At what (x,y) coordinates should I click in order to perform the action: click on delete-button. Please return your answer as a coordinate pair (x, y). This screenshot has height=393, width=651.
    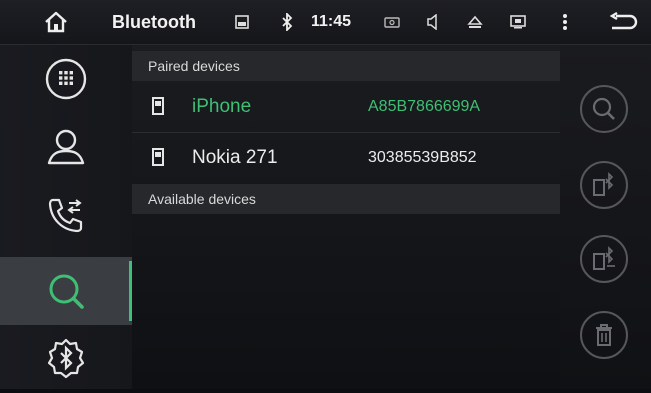
    Looking at the image, I should click on (604, 335).